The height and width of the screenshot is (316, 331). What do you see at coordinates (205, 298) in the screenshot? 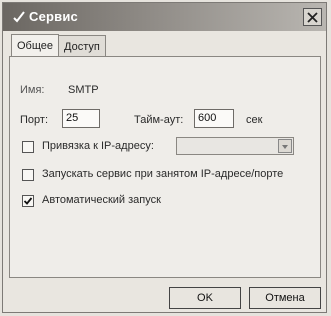
I see `ok-button: OK` at bounding box center [205, 298].